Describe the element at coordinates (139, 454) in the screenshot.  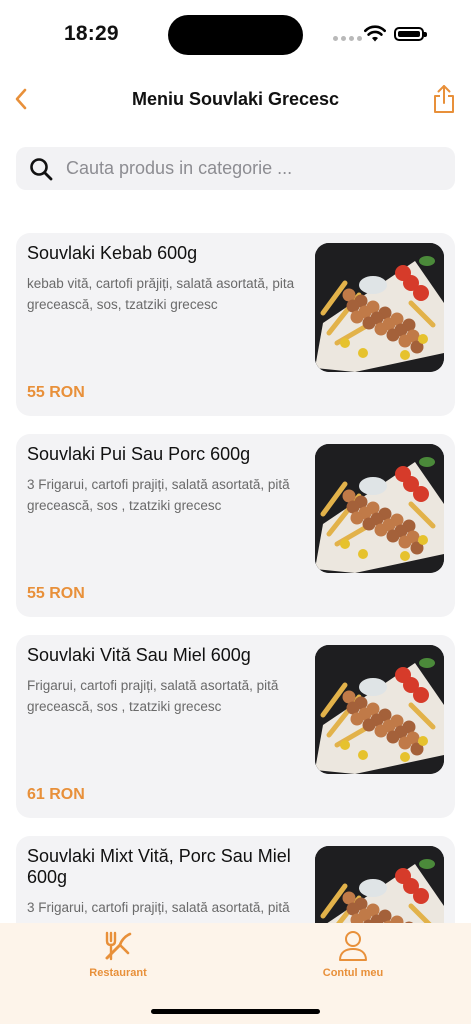
I see `product-title: Souvlaki Pui Sau Porc 600g` at that location.